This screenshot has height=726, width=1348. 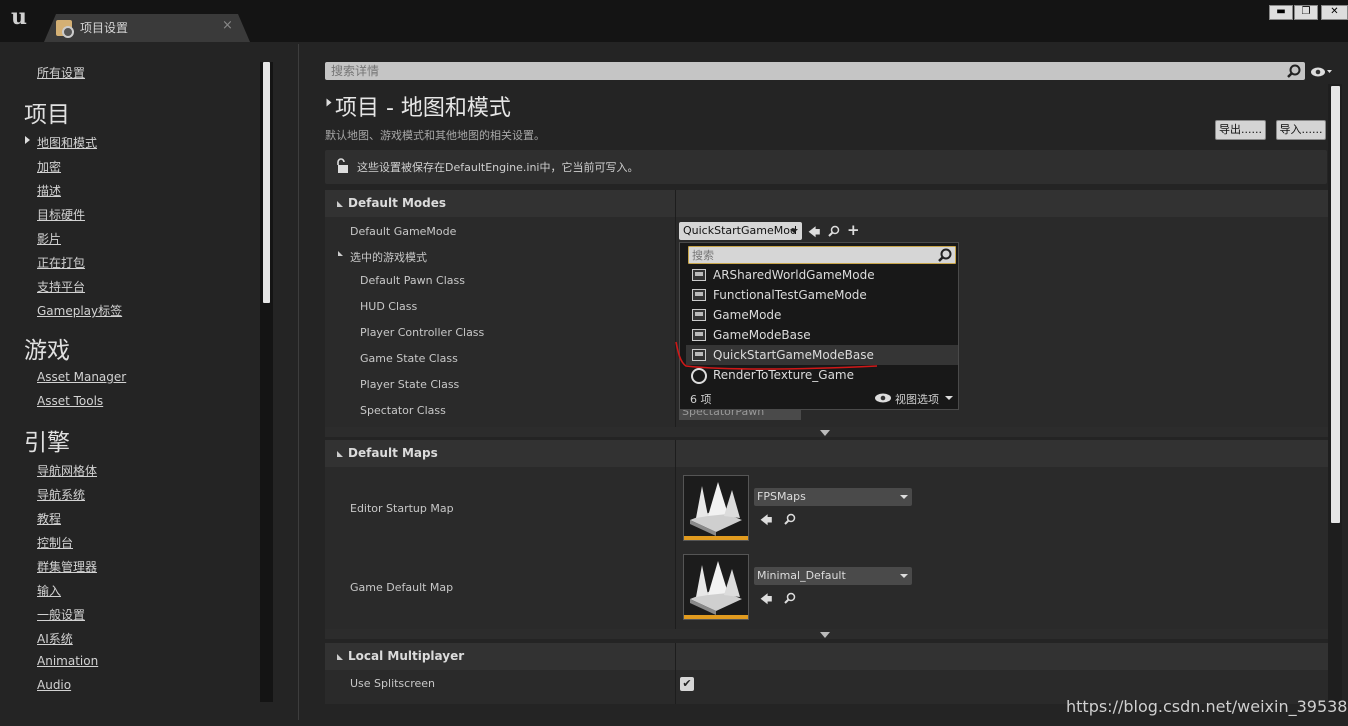 I want to click on sidebar-item-encryption: 加密, so click(x=49, y=166).